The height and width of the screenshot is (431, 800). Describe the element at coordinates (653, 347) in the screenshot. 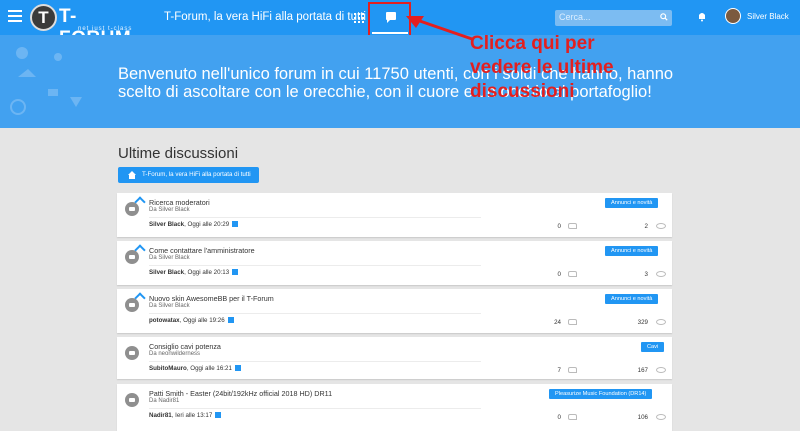

I see `category-badge: Cavi` at that location.